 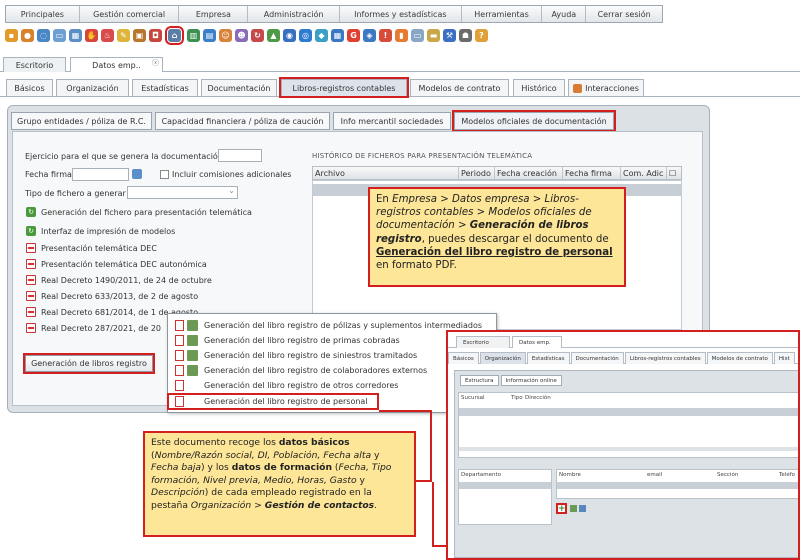 I want to click on box-icon: ▪, so click(x=11, y=35).